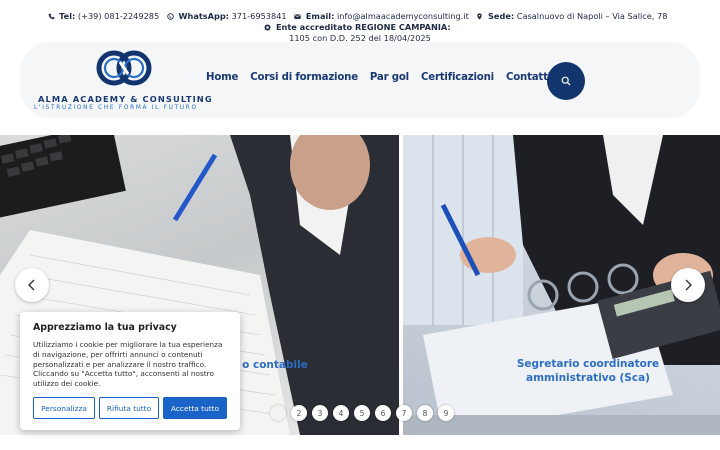 The width and height of the screenshot is (720, 450). I want to click on tel-item: Tel: (+39) 081-2249285, so click(105, 16).